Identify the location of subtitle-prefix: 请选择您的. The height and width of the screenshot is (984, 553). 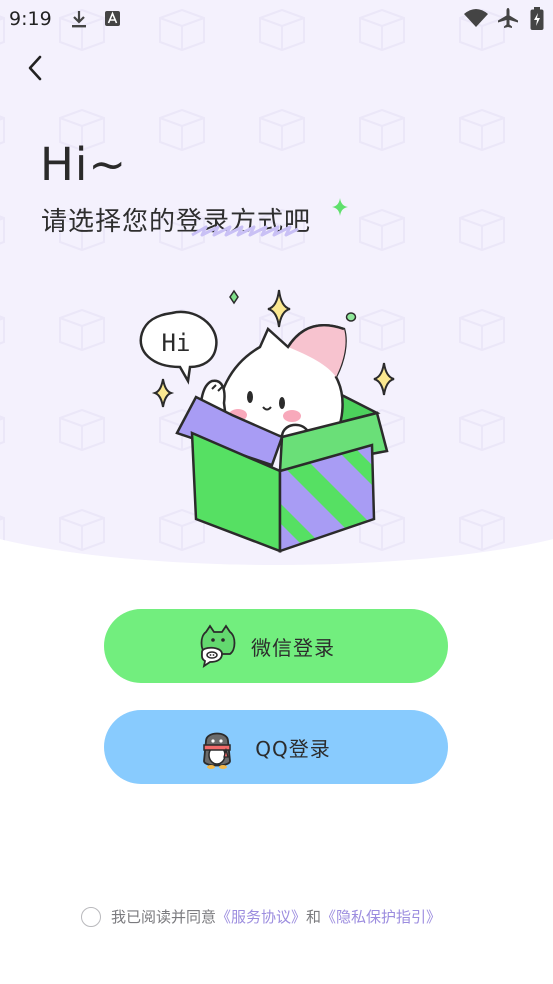
(109, 222).